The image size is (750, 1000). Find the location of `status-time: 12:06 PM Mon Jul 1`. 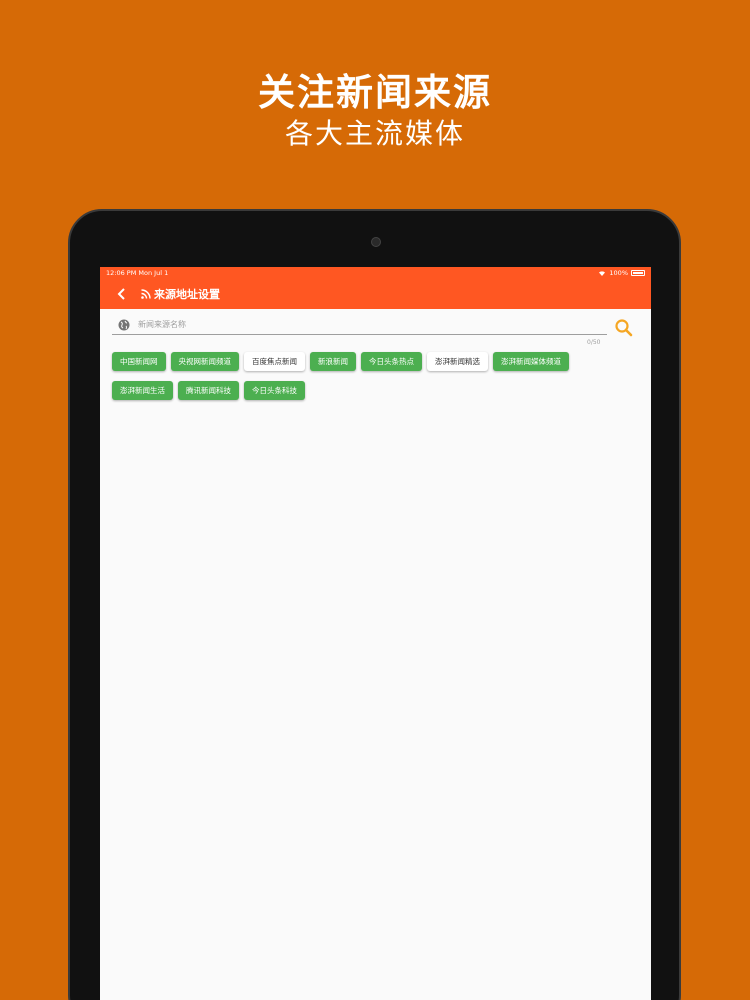

status-time: 12:06 PM Mon Jul 1 is located at coordinates (137, 273).